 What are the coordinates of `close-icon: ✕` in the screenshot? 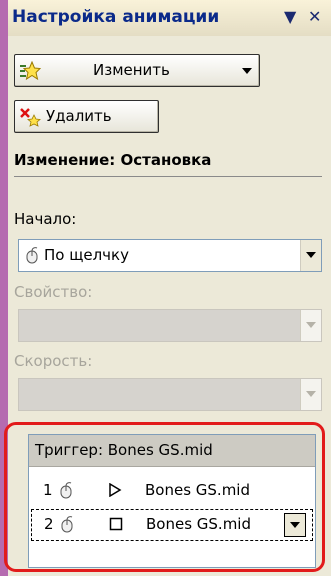 It's located at (314, 16).